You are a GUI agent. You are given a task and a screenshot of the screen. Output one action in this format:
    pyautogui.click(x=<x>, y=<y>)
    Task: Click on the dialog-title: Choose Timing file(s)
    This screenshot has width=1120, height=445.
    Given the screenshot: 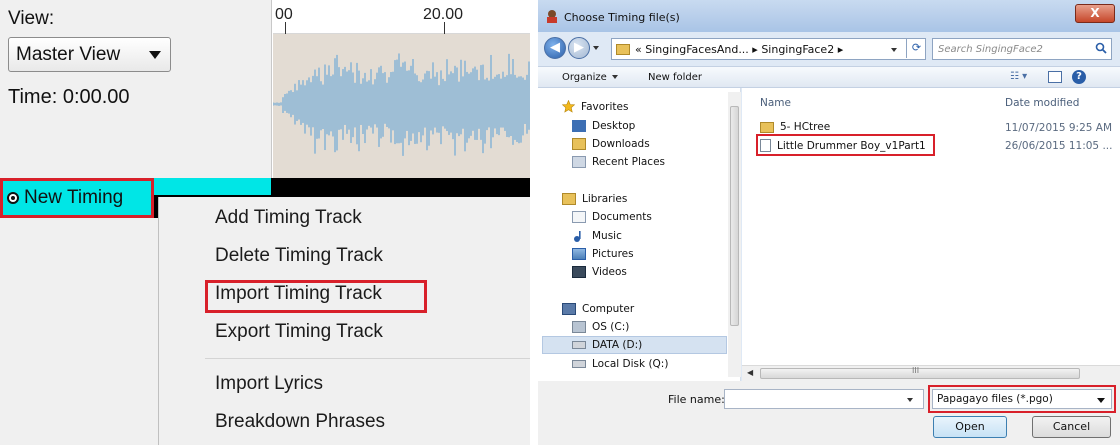 What is the action you would take?
    pyautogui.click(x=622, y=17)
    